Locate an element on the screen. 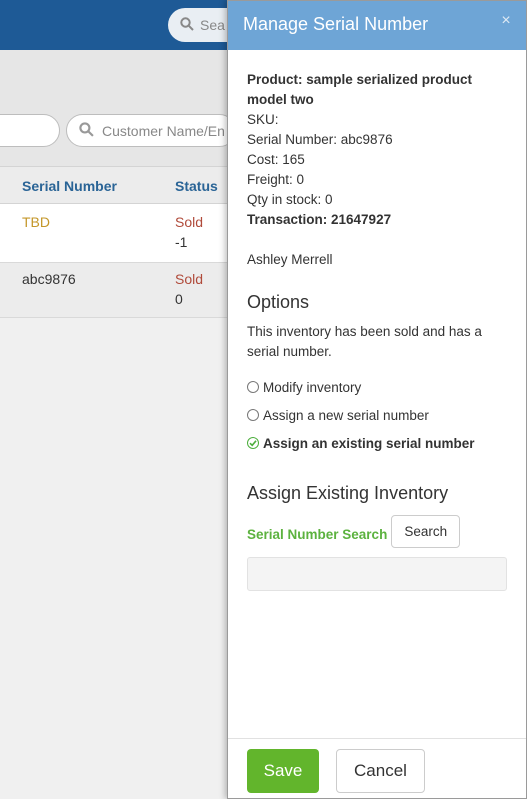  assign-existing-heading: Assign Existing Inventory is located at coordinates (348, 493).